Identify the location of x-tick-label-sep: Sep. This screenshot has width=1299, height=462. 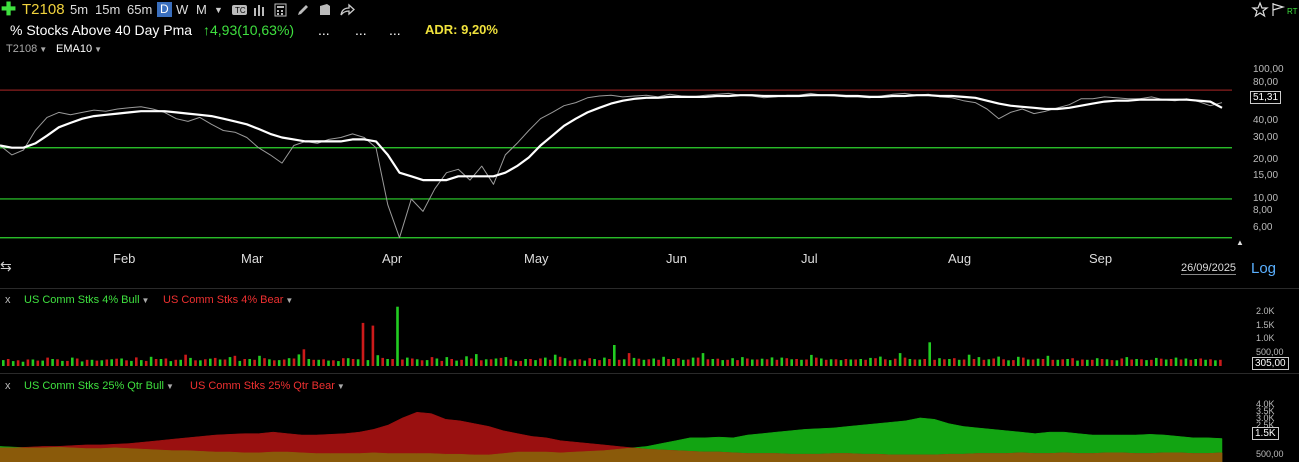
(1101, 258).